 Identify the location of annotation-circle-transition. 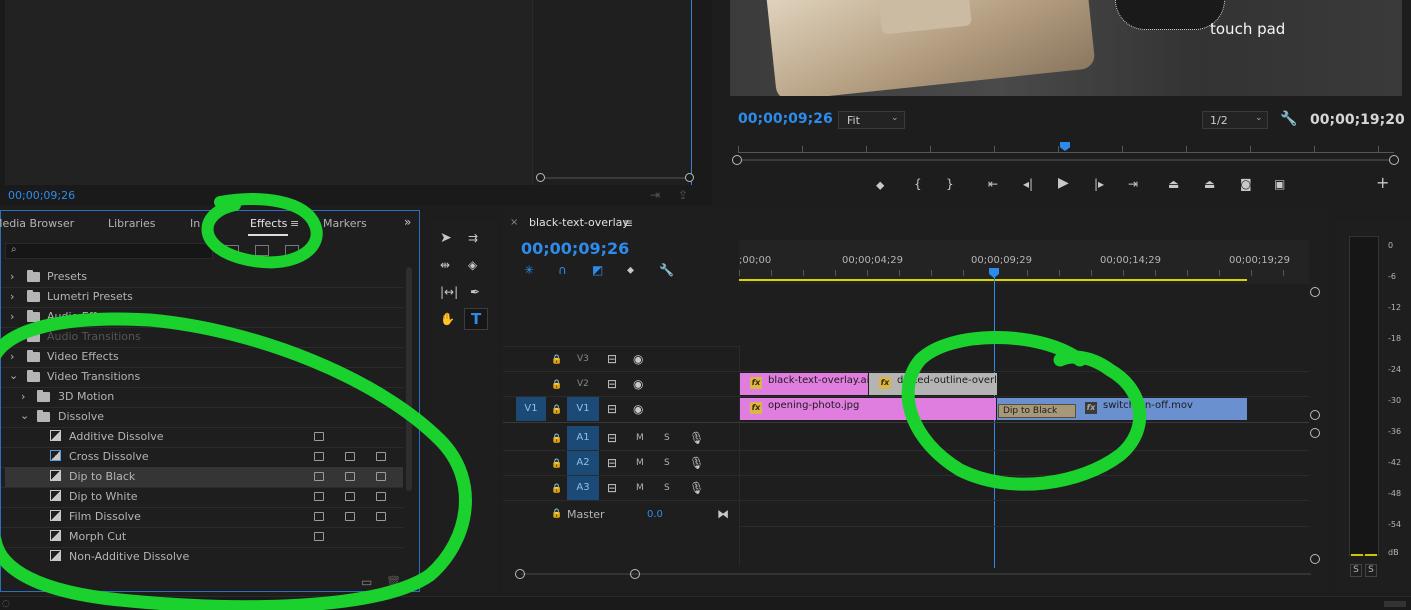
(1024, 411).